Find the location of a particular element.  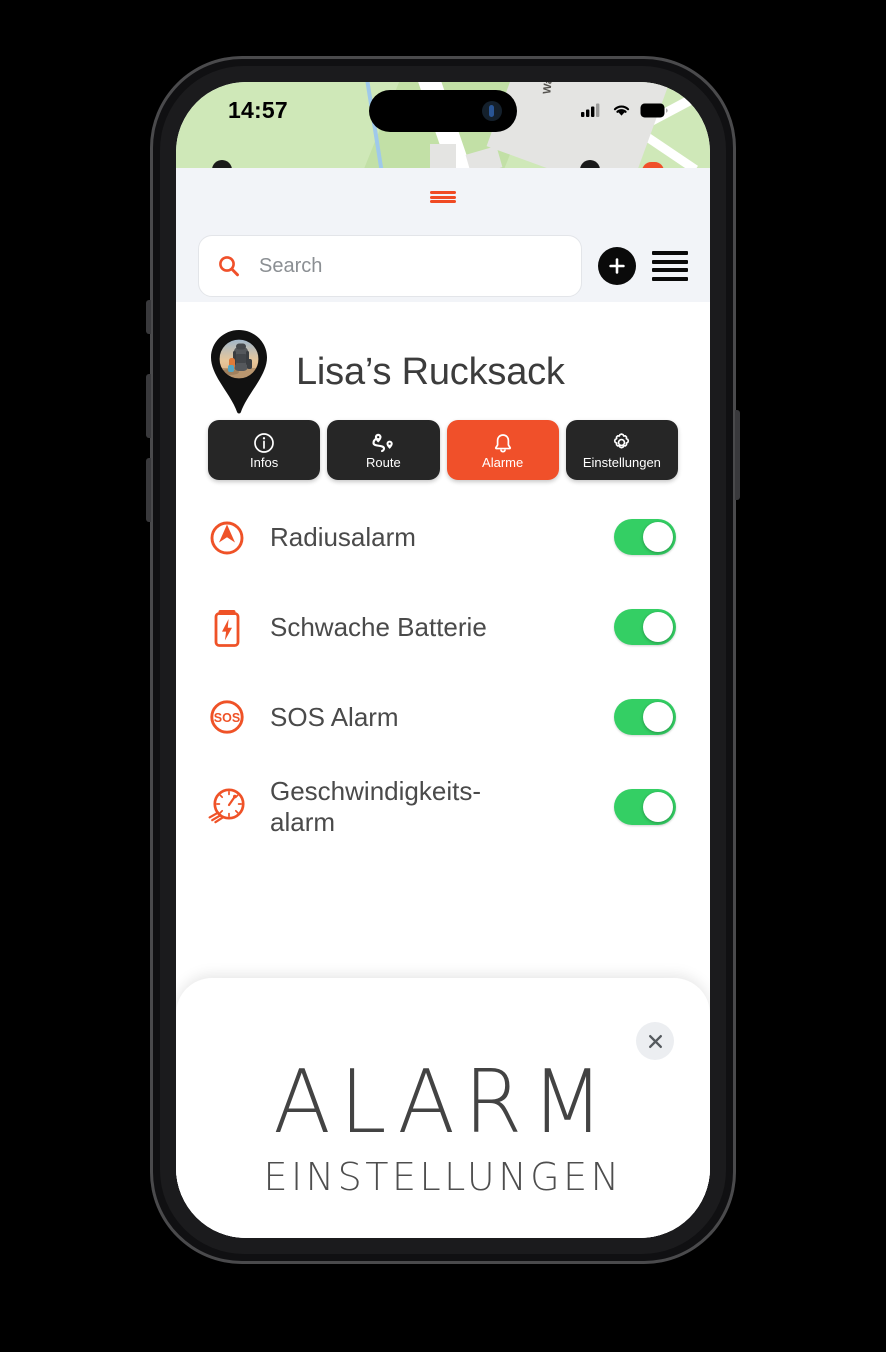

map-pin-avatar is located at coordinates (239, 372).